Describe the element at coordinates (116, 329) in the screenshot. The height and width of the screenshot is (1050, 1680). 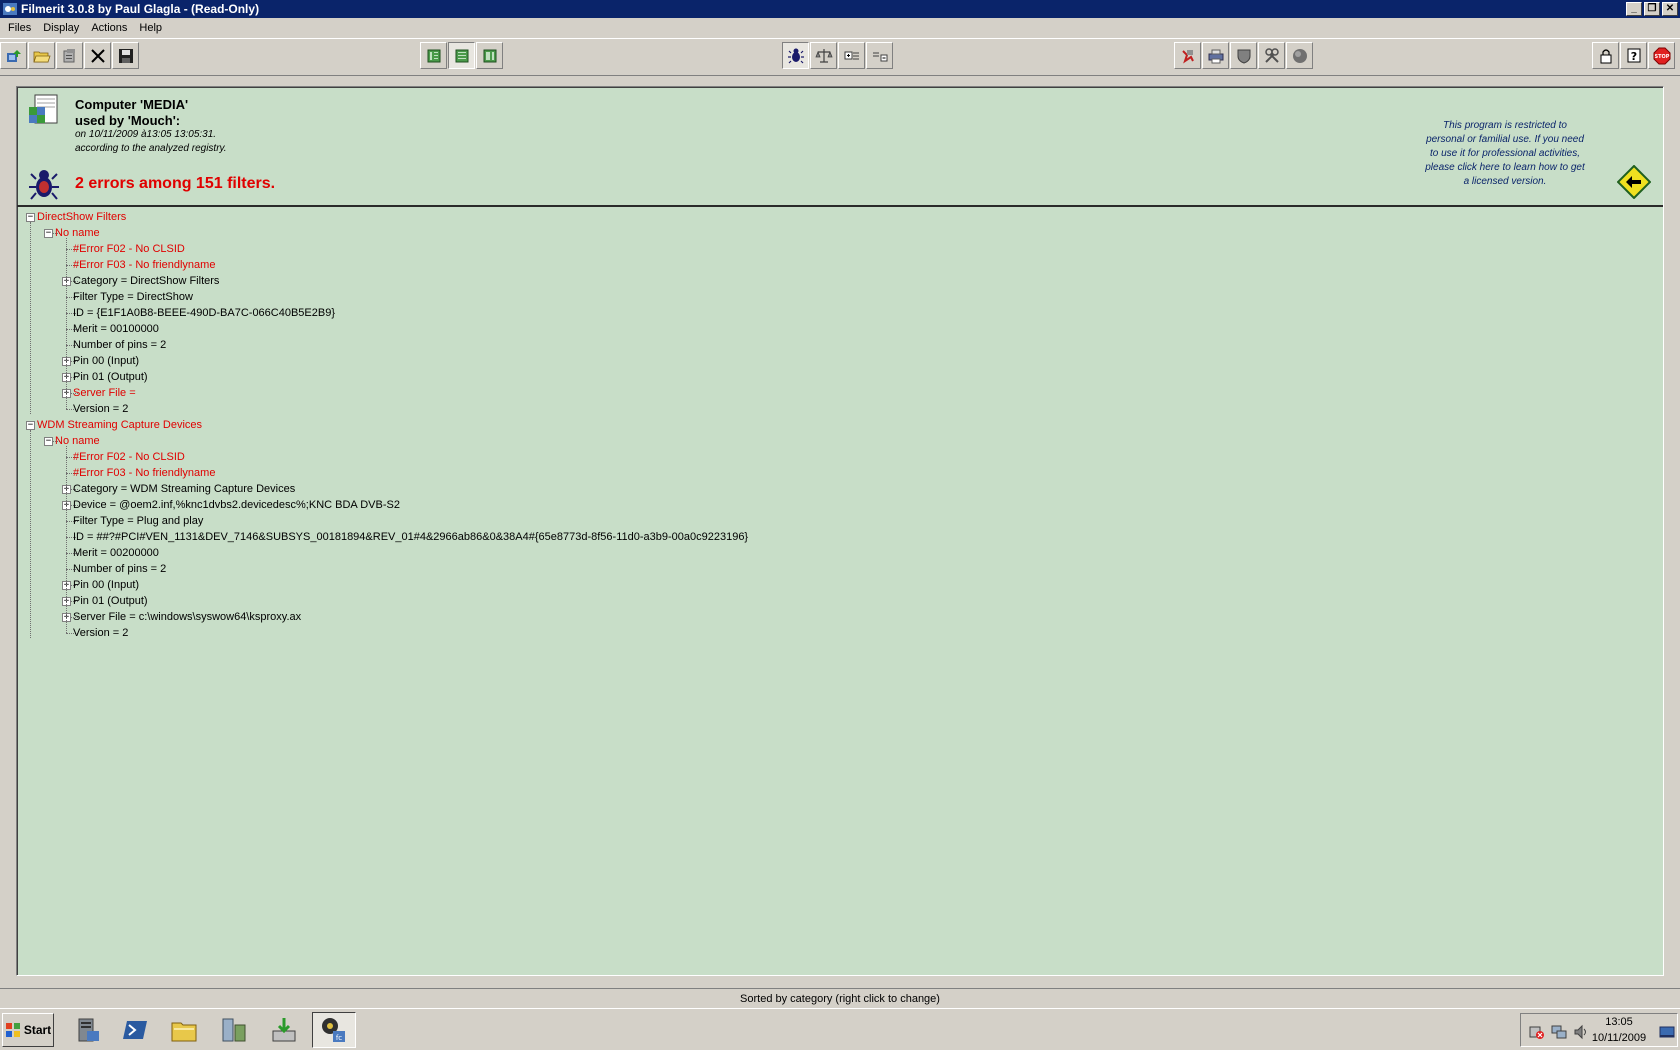
I see `tree-property: Merit = 00100000` at that location.